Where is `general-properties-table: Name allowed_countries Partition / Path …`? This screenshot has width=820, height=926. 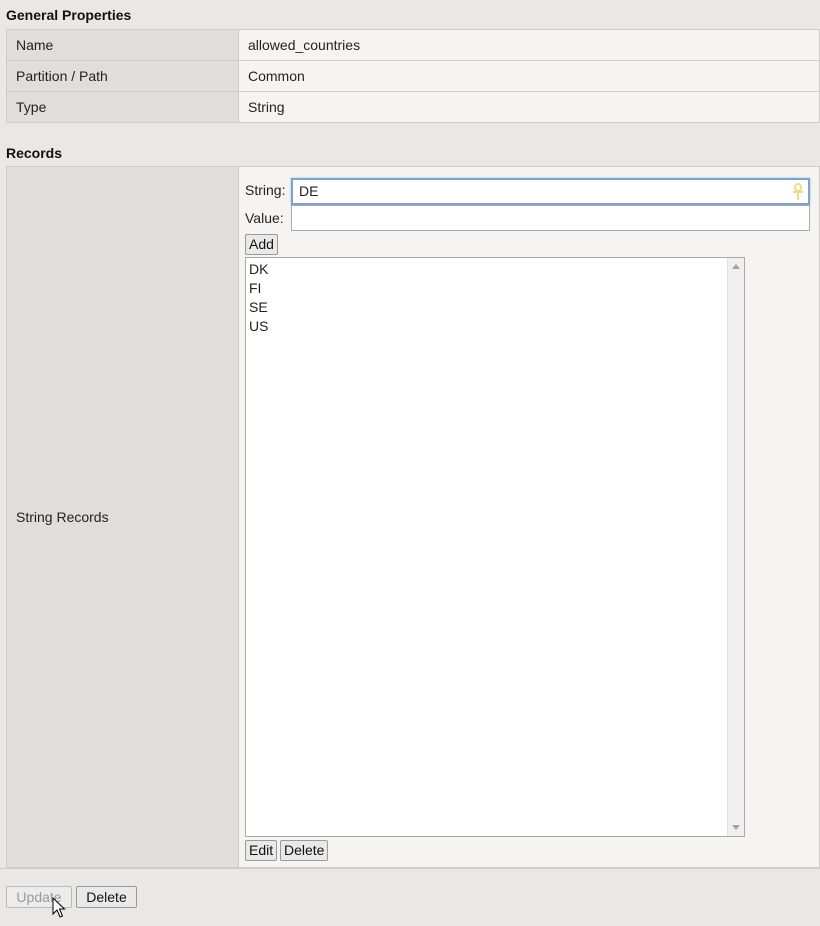 general-properties-table: Name allowed_countries Partition / Path … is located at coordinates (413, 76).